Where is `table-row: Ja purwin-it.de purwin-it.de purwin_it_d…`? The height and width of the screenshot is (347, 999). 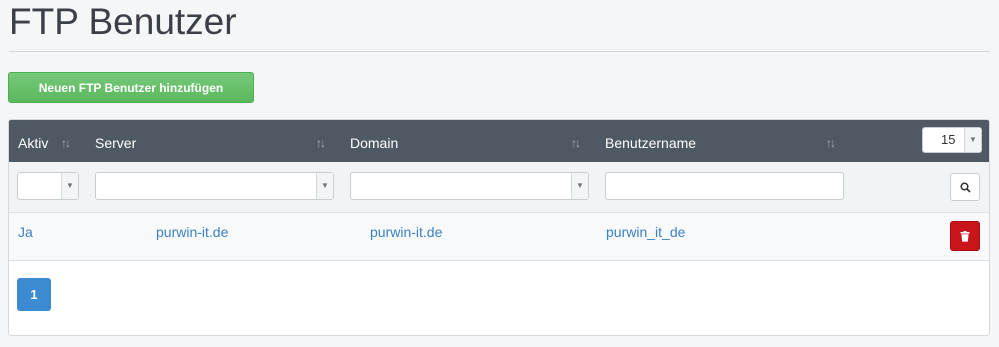
table-row: Ja purwin-it.de purwin-it.de purwin_it_d… is located at coordinates (499, 237).